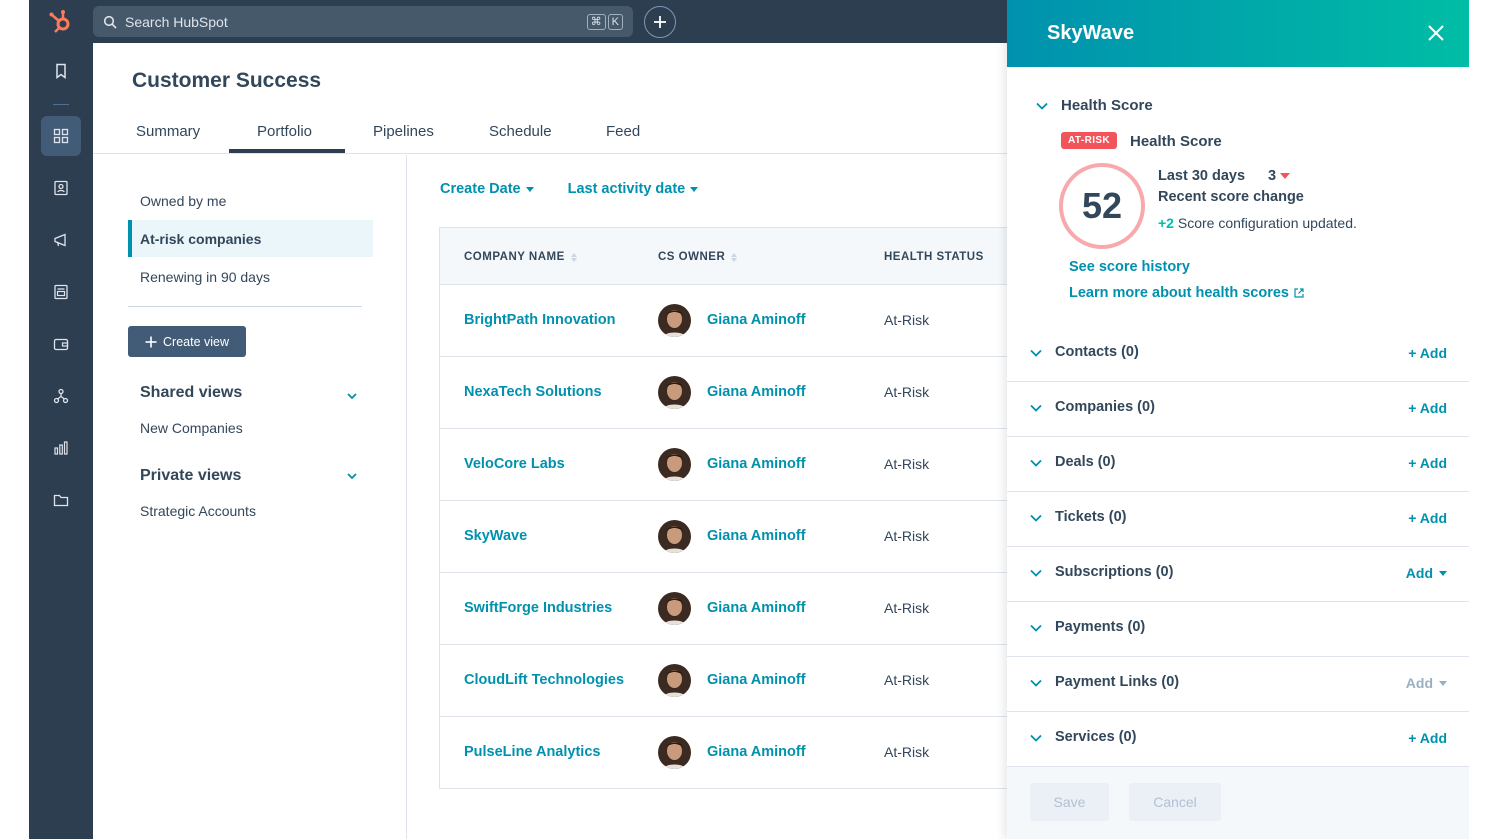  I want to click on sort-icon, so click(573, 257).